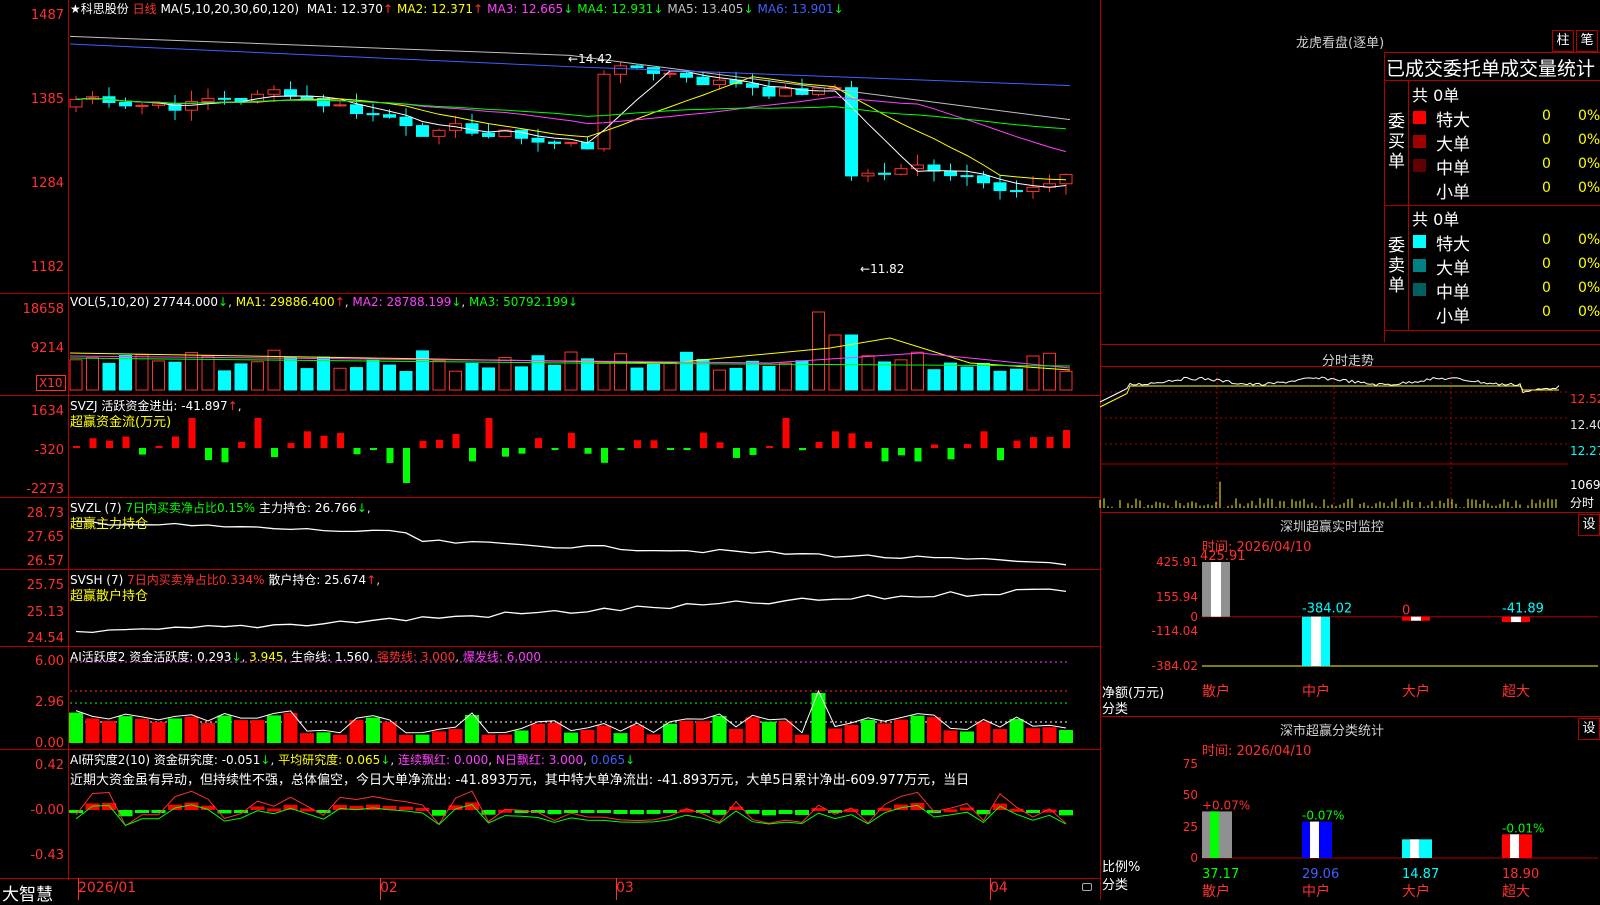 Image resolution: width=1600 pixels, height=905 pixels. I want to click on buy-row-pct: 0%, so click(1589, 164).